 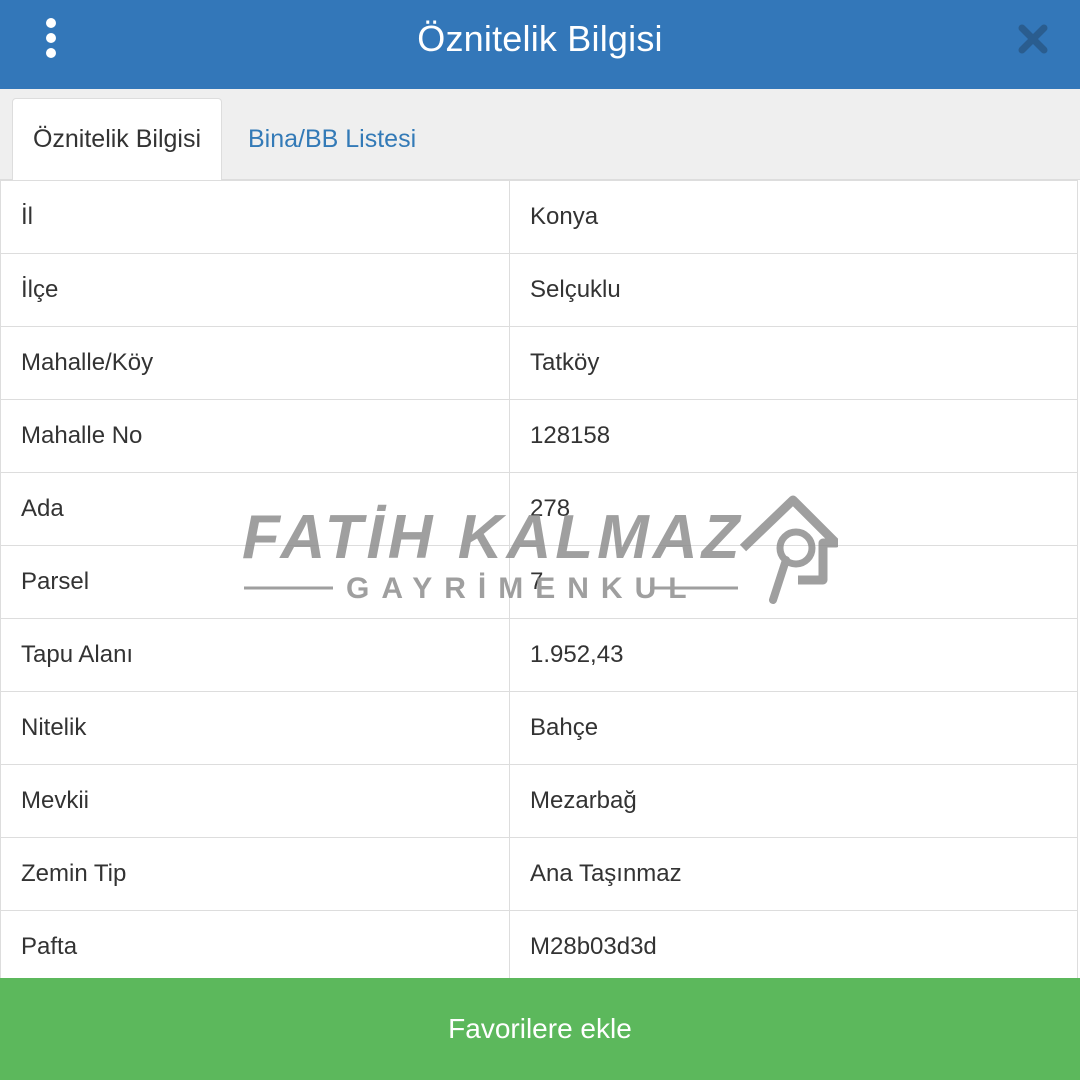 I want to click on table-row: Zemin Tip Ana Taşınmaz, so click(x=539, y=874).